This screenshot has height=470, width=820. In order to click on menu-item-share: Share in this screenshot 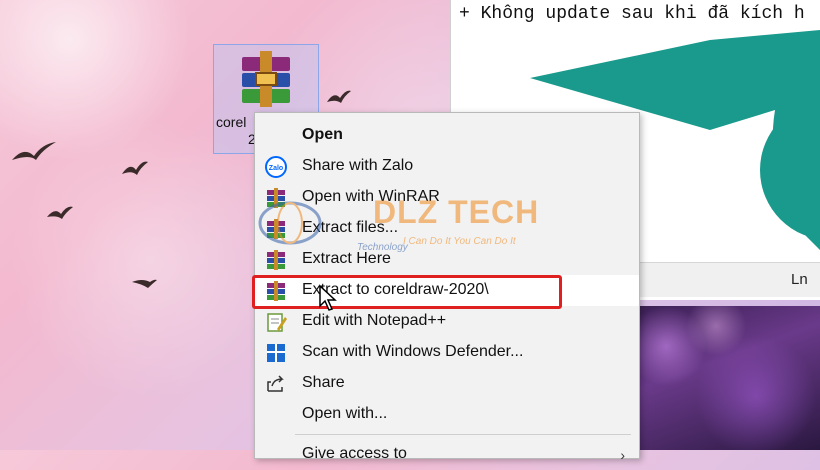, I will do `click(447, 383)`.